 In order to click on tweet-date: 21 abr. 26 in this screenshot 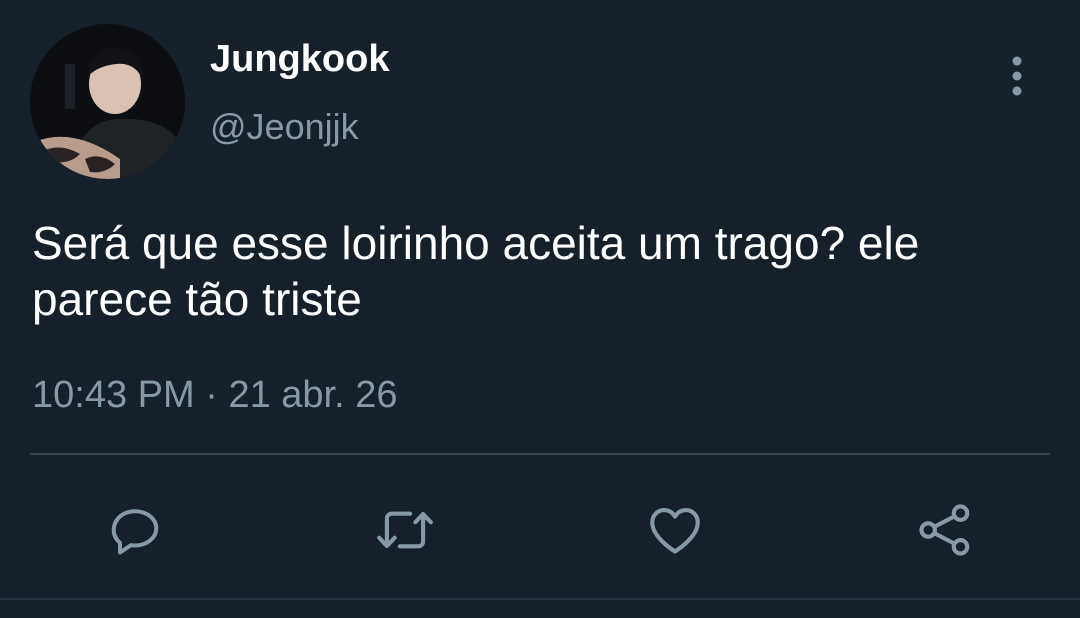, I will do `click(312, 395)`.